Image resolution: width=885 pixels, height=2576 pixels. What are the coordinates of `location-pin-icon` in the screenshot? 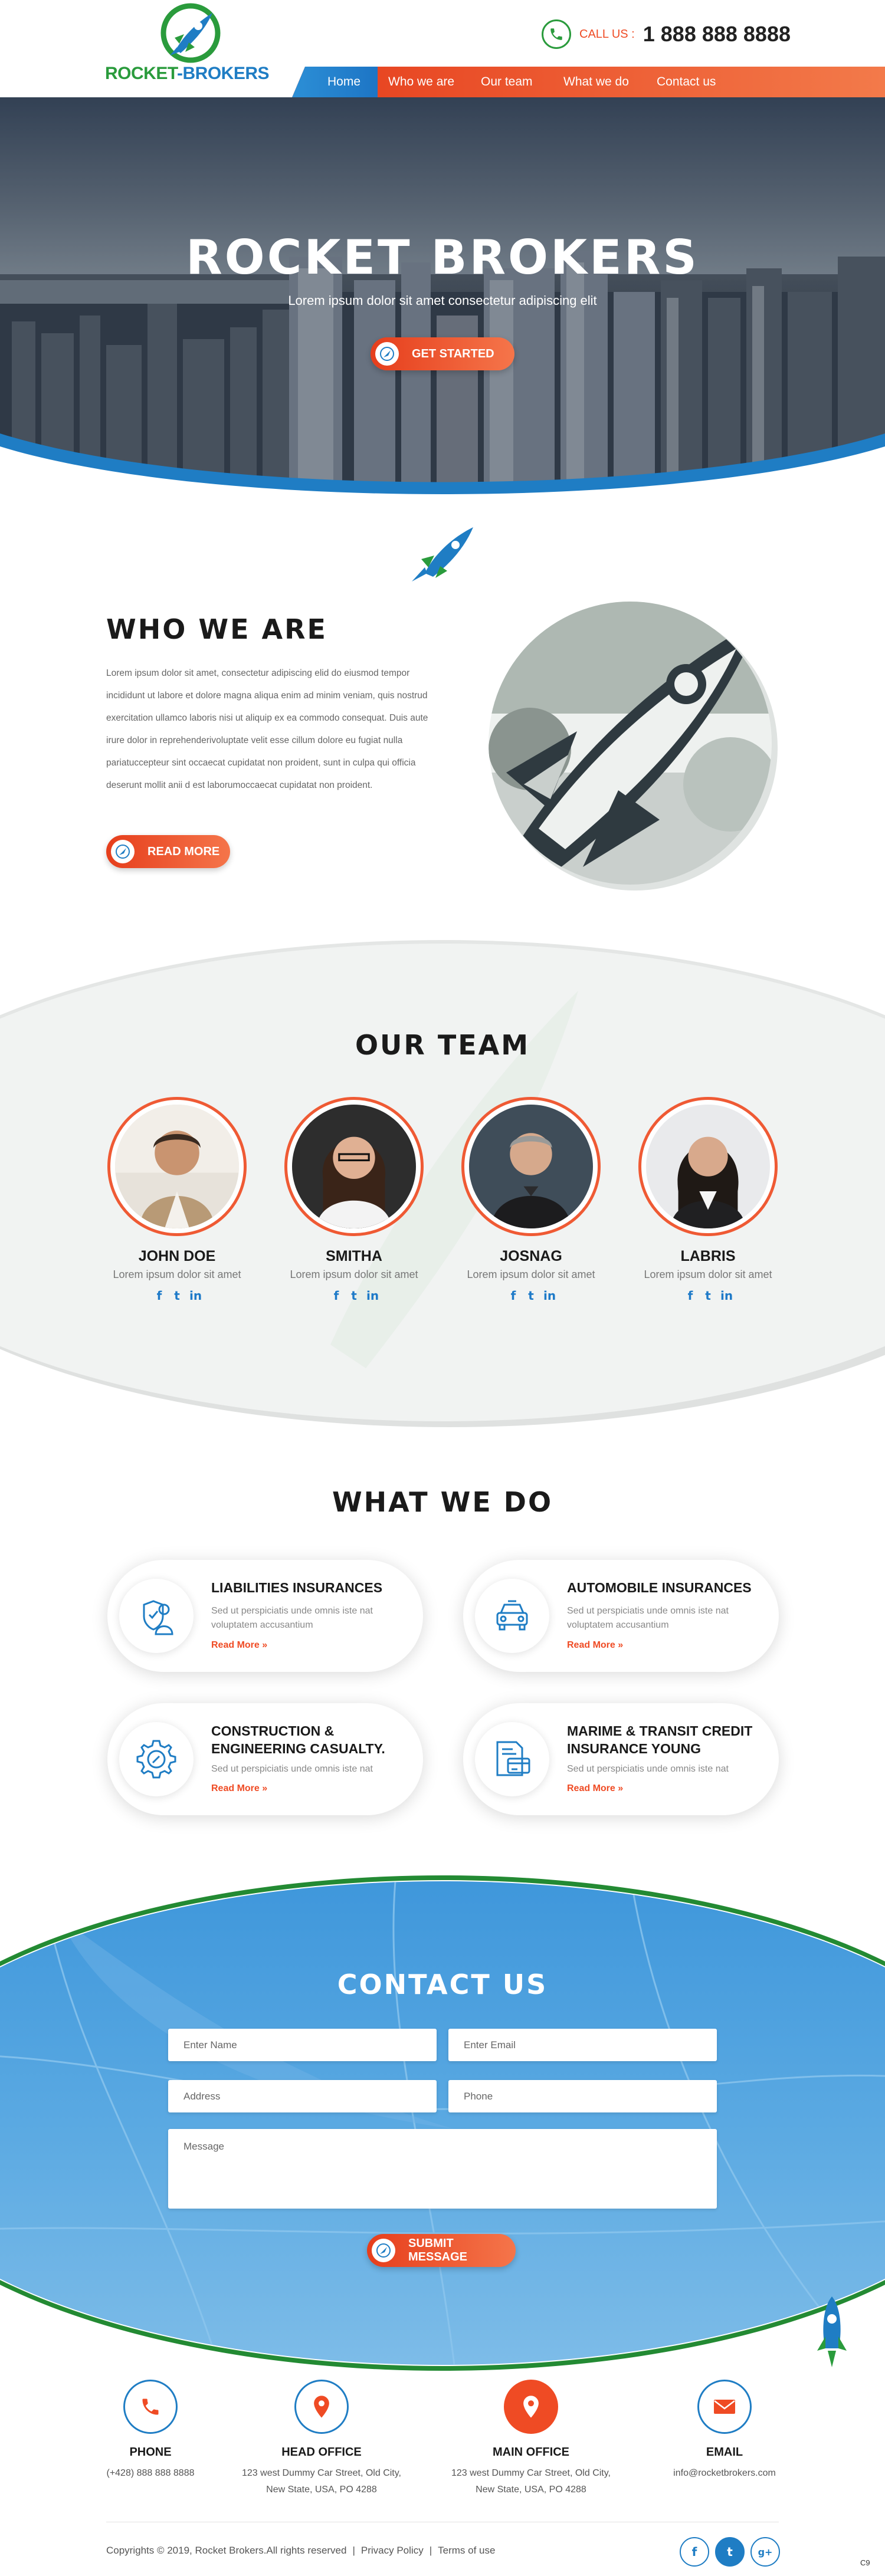 It's located at (321, 2407).